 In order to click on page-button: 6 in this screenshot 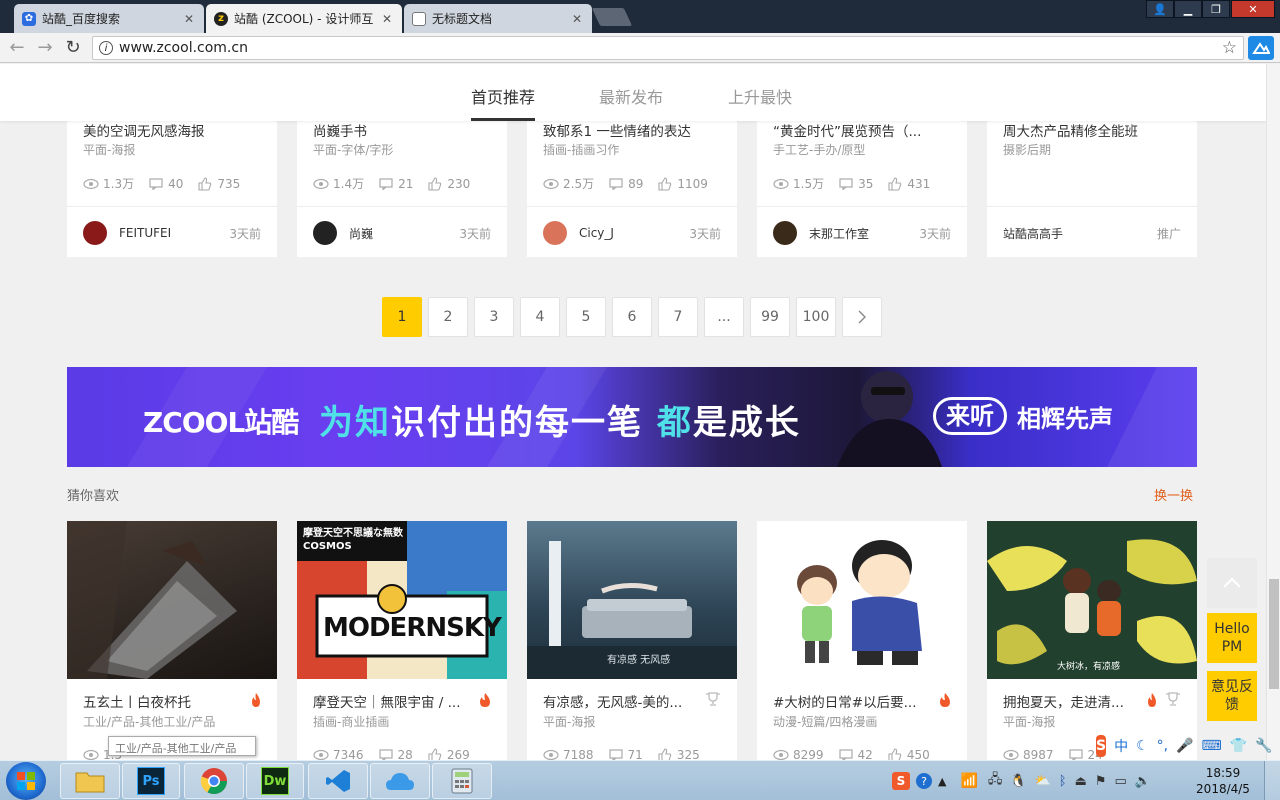, I will do `click(632, 317)`.